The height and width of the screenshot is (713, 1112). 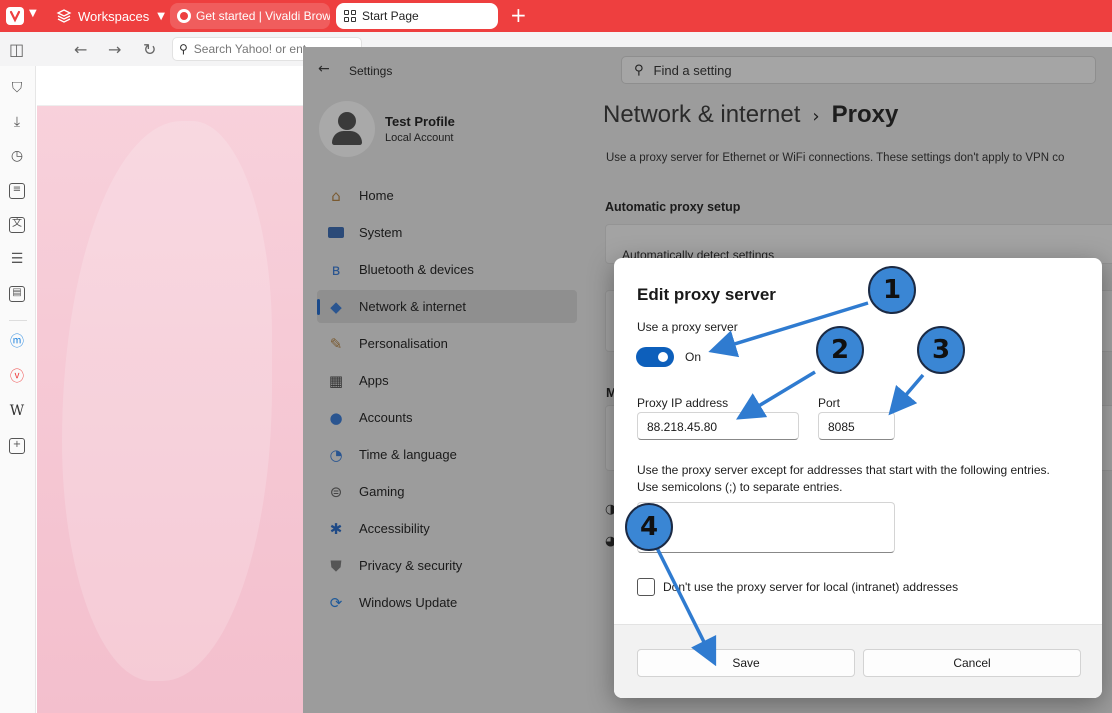 I want to click on exceptions-description-2: Use semicolons (;) to separate entries., so click(x=740, y=487).